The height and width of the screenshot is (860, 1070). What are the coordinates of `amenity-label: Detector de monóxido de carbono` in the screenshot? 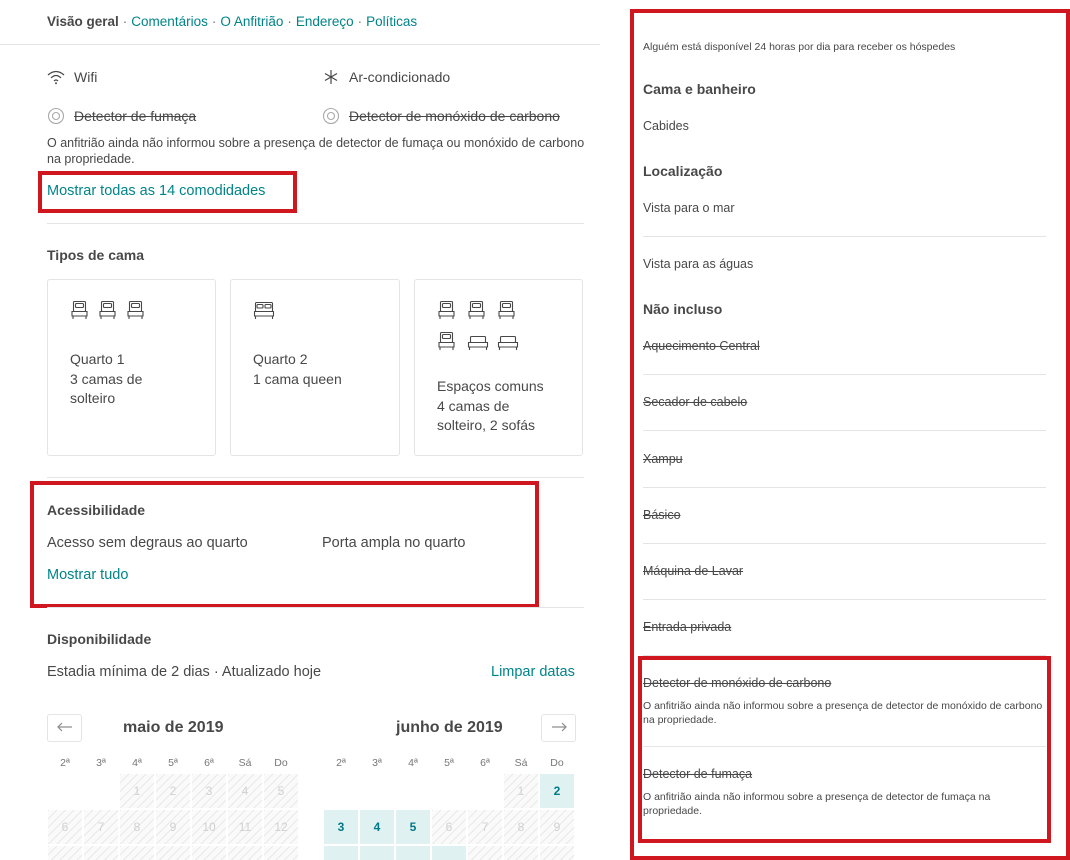 It's located at (454, 116).